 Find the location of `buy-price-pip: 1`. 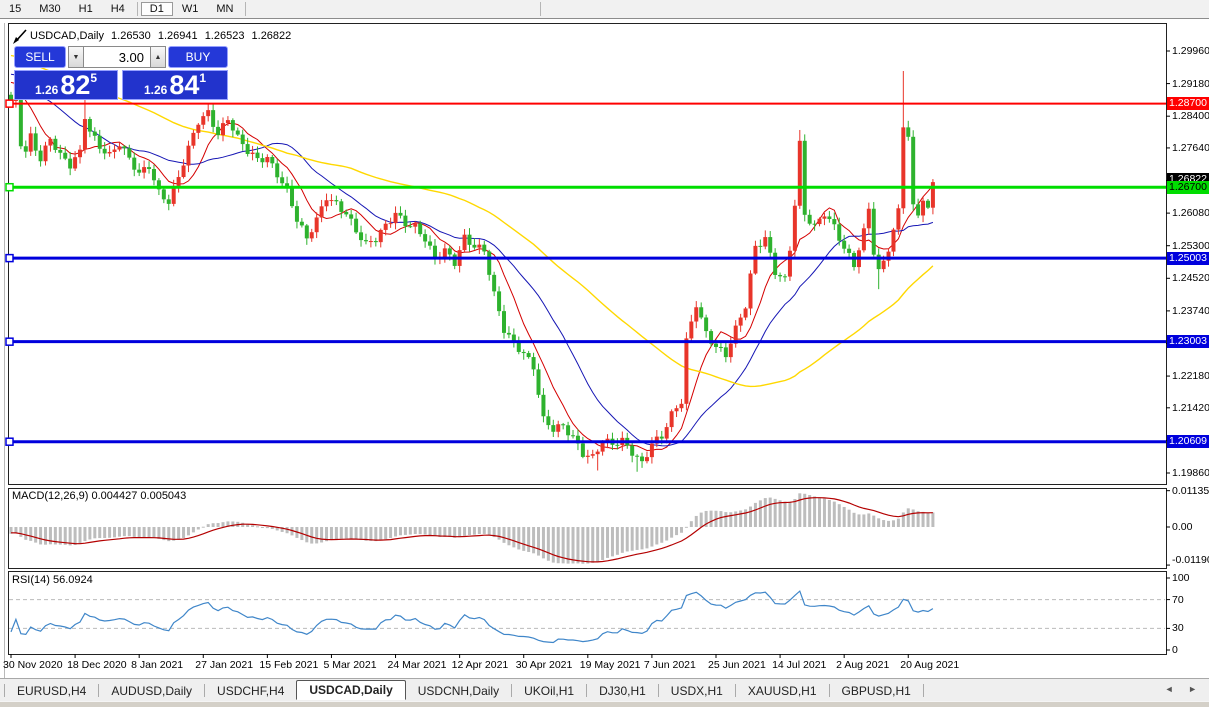

buy-price-pip: 1 is located at coordinates (203, 78).